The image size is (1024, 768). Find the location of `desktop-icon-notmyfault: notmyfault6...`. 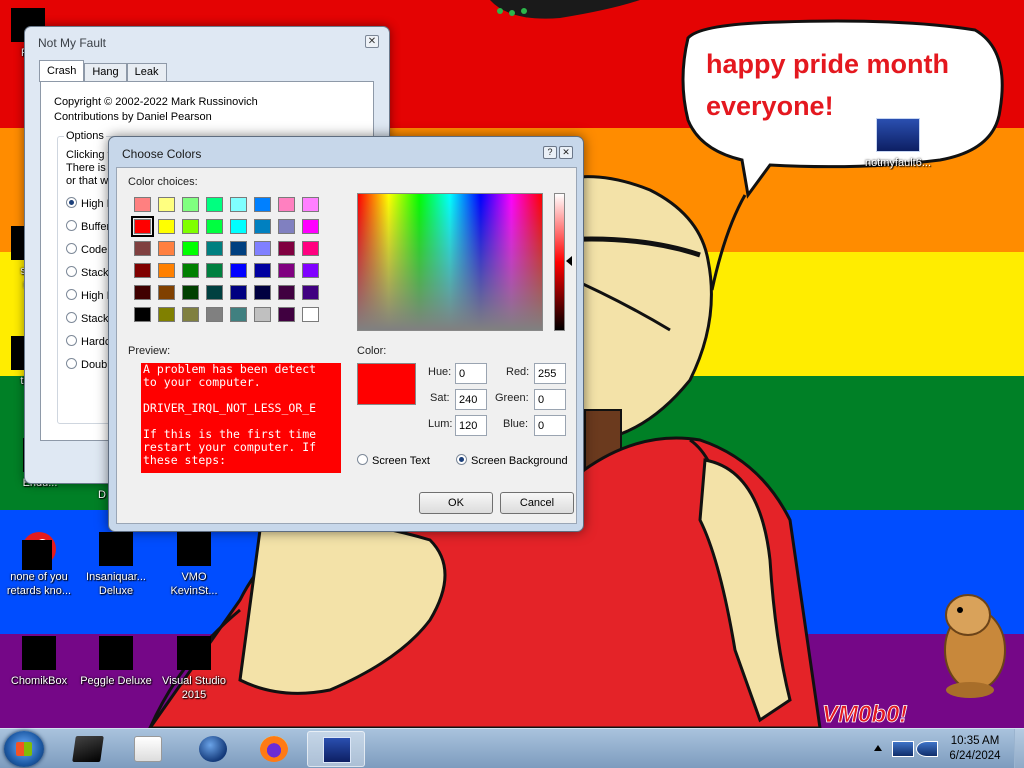

desktop-icon-notmyfault: notmyfault6... is located at coordinates (898, 144).